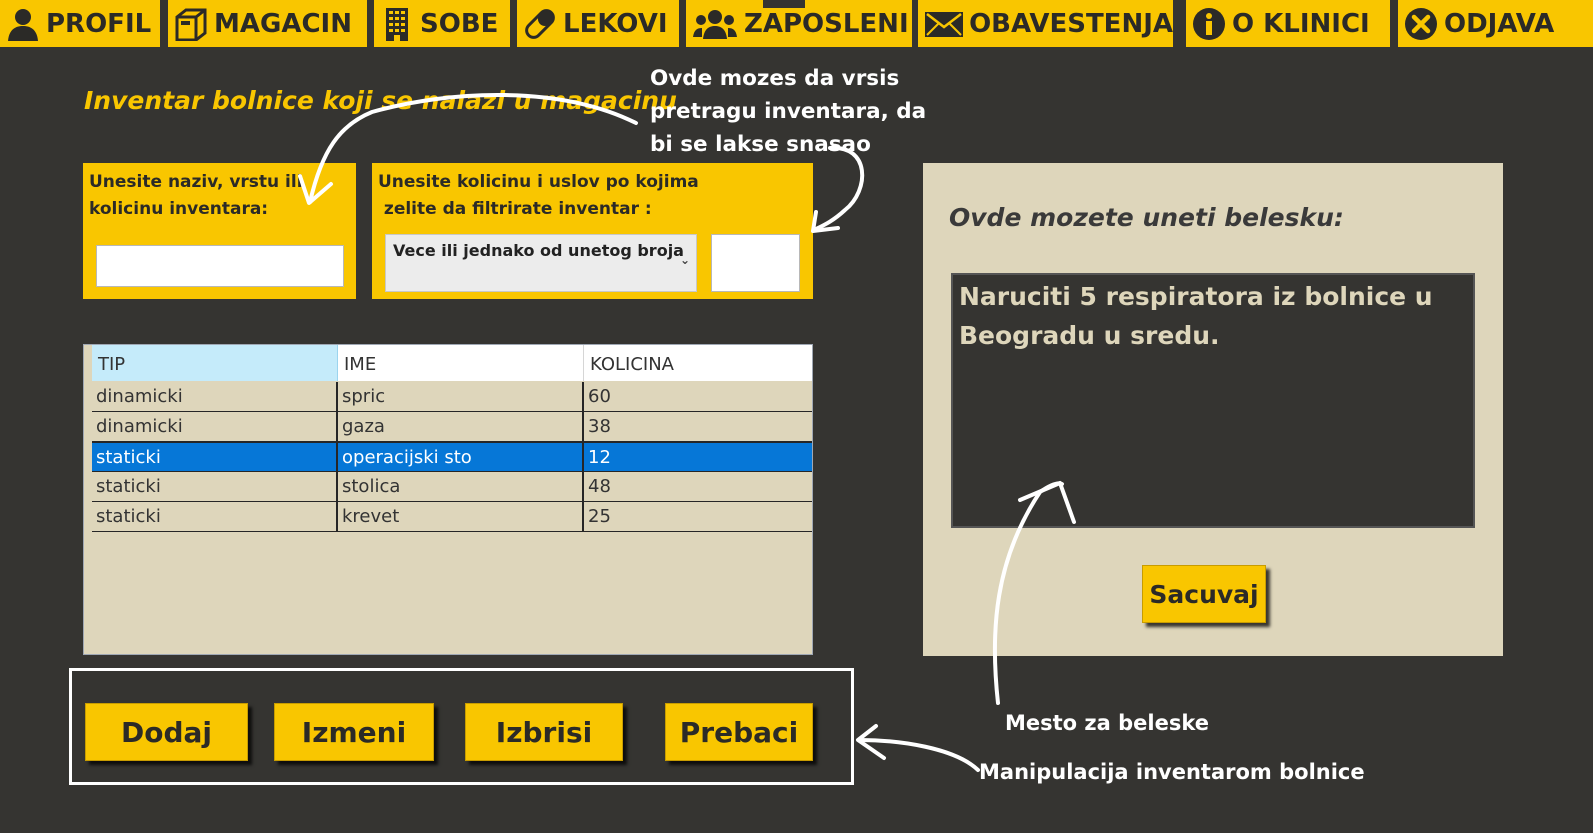 This screenshot has height=833, width=1593. Describe the element at coordinates (1421, 24) in the screenshot. I see `close-circle-icon` at that location.